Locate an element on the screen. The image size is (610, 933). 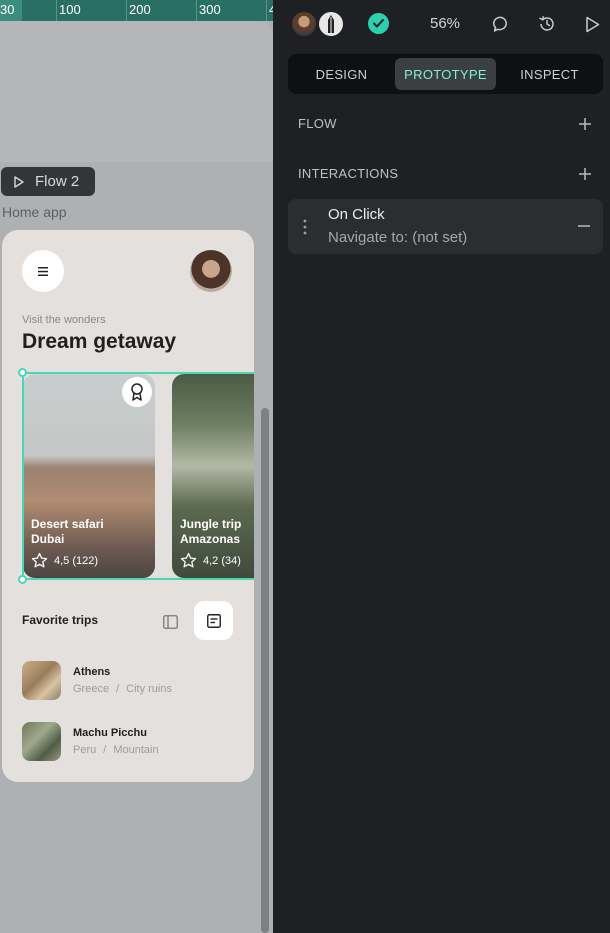
bookmark-button is located at coordinates (137, 392).